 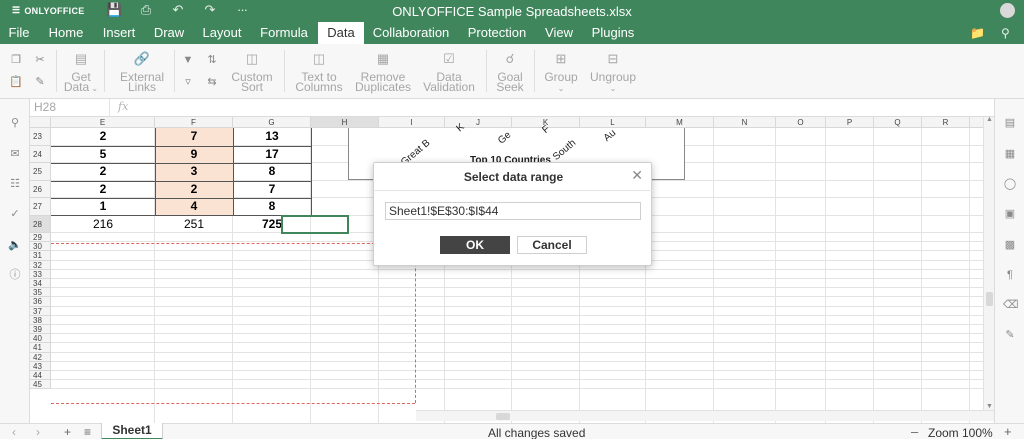 What do you see at coordinates (40, 247) in the screenshot?
I see `row-header-30: 30` at bounding box center [40, 247].